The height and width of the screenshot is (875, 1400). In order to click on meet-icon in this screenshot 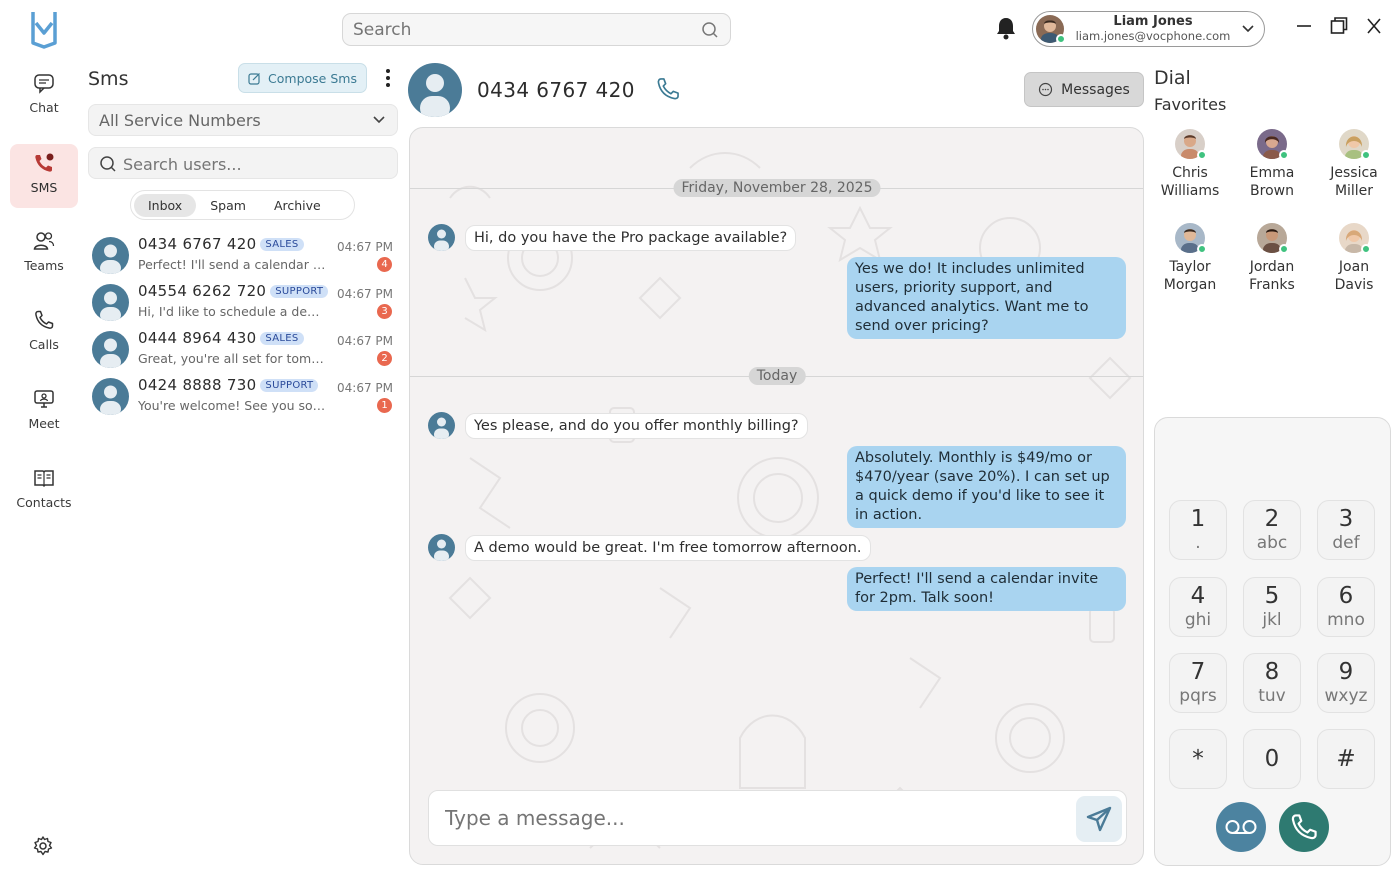, I will do `click(44, 399)`.